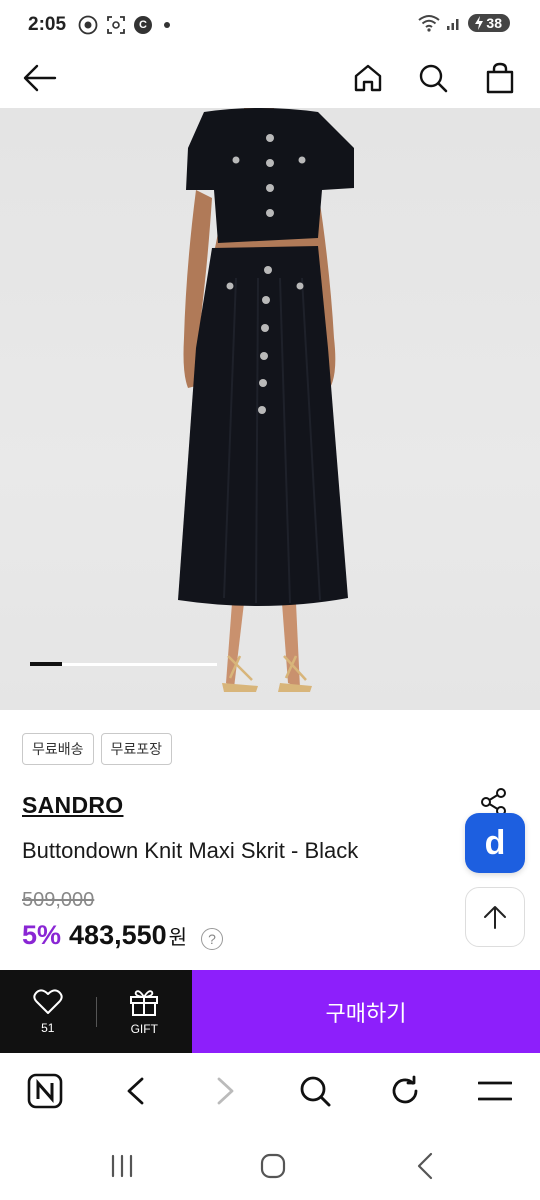 The image size is (540, 1200). I want to click on naver-n-icon, so click(45, 1091).